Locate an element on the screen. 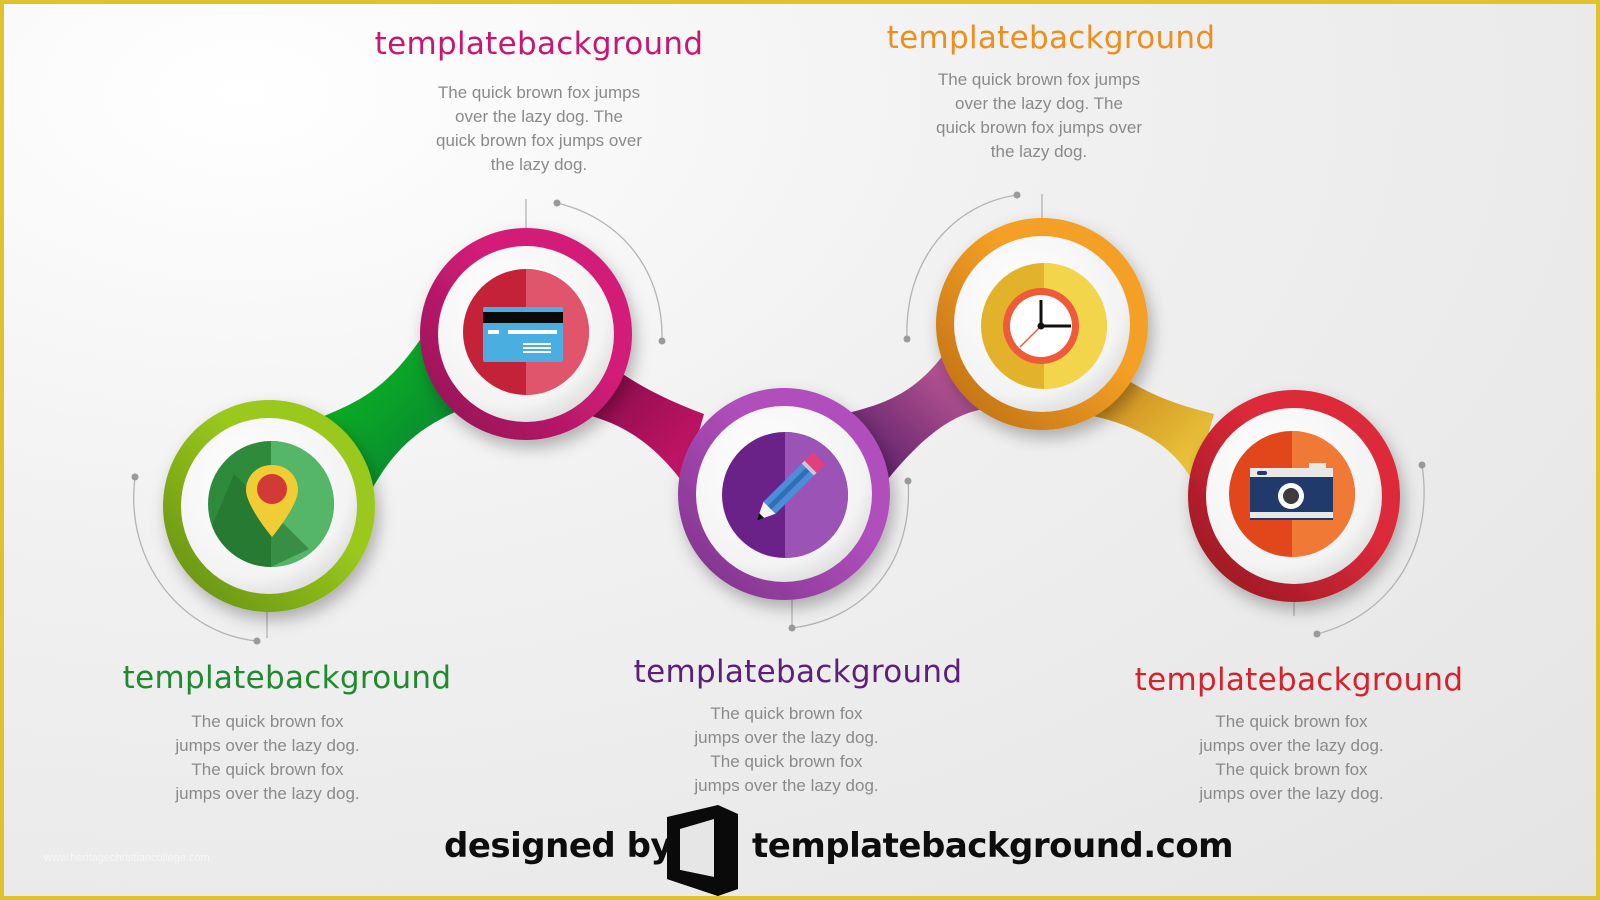 Image resolution: width=1600 pixels, height=900 pixels. step-title-5: templatebackground is located at coordinates (1299, 680).